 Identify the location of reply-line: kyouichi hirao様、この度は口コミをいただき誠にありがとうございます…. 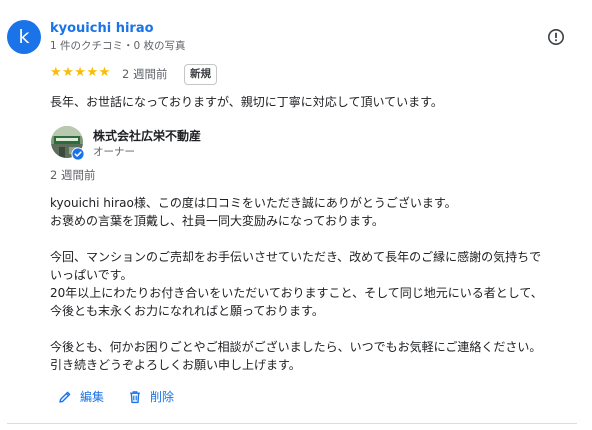
(253, 203).